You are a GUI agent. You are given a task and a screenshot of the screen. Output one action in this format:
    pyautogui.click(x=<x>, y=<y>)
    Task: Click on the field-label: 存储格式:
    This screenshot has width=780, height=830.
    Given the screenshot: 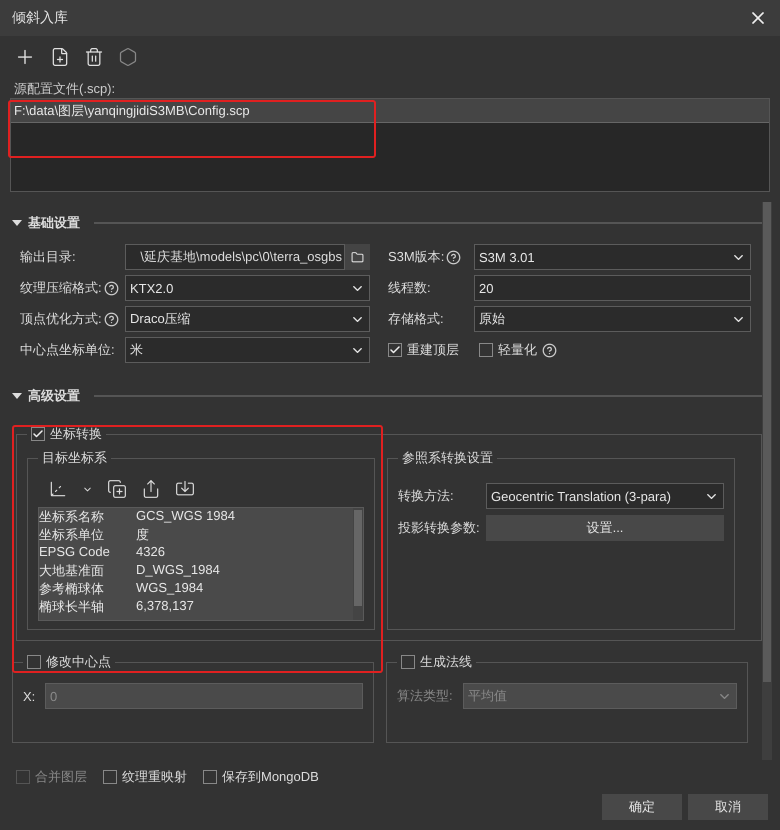 What is the action you would take?
    pyautogui.click(x=416, y=319)
    